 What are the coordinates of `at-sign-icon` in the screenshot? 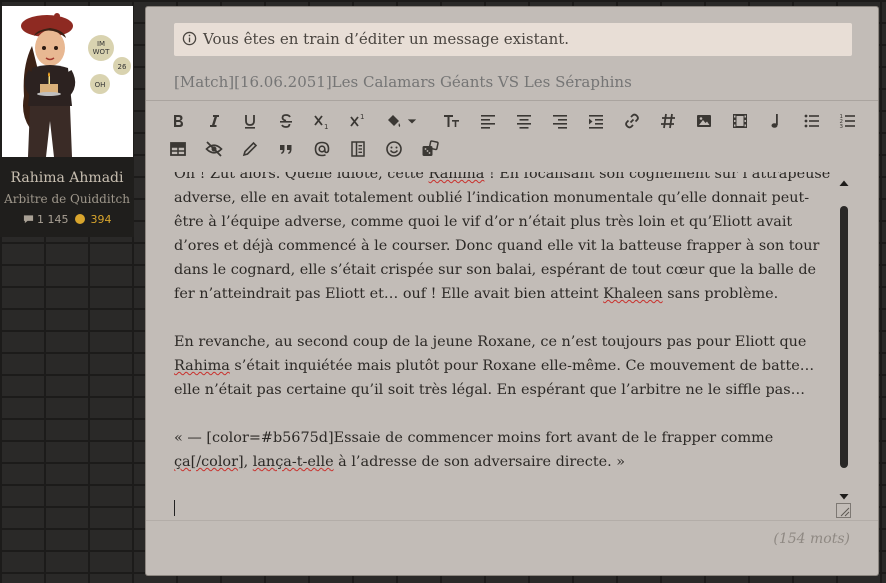 It's located at (322, 149).